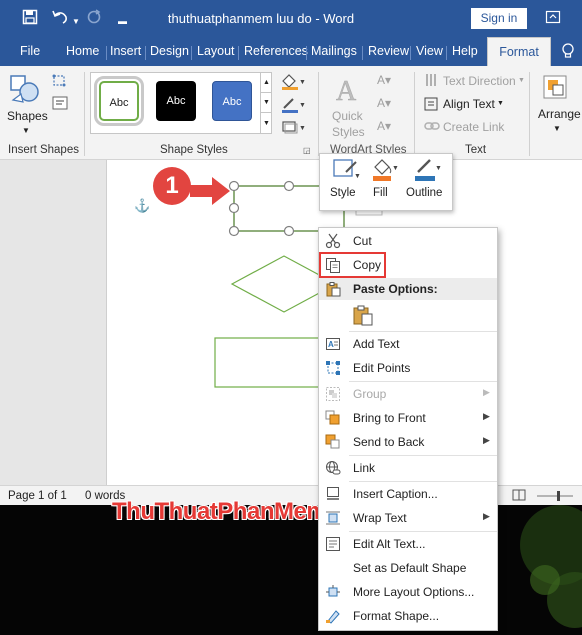 The image size is (582, 635). What do you see at coordinates (333, 518) in the screenshot?
I see `wrap-text-icon` at bounding box center [333, 518].